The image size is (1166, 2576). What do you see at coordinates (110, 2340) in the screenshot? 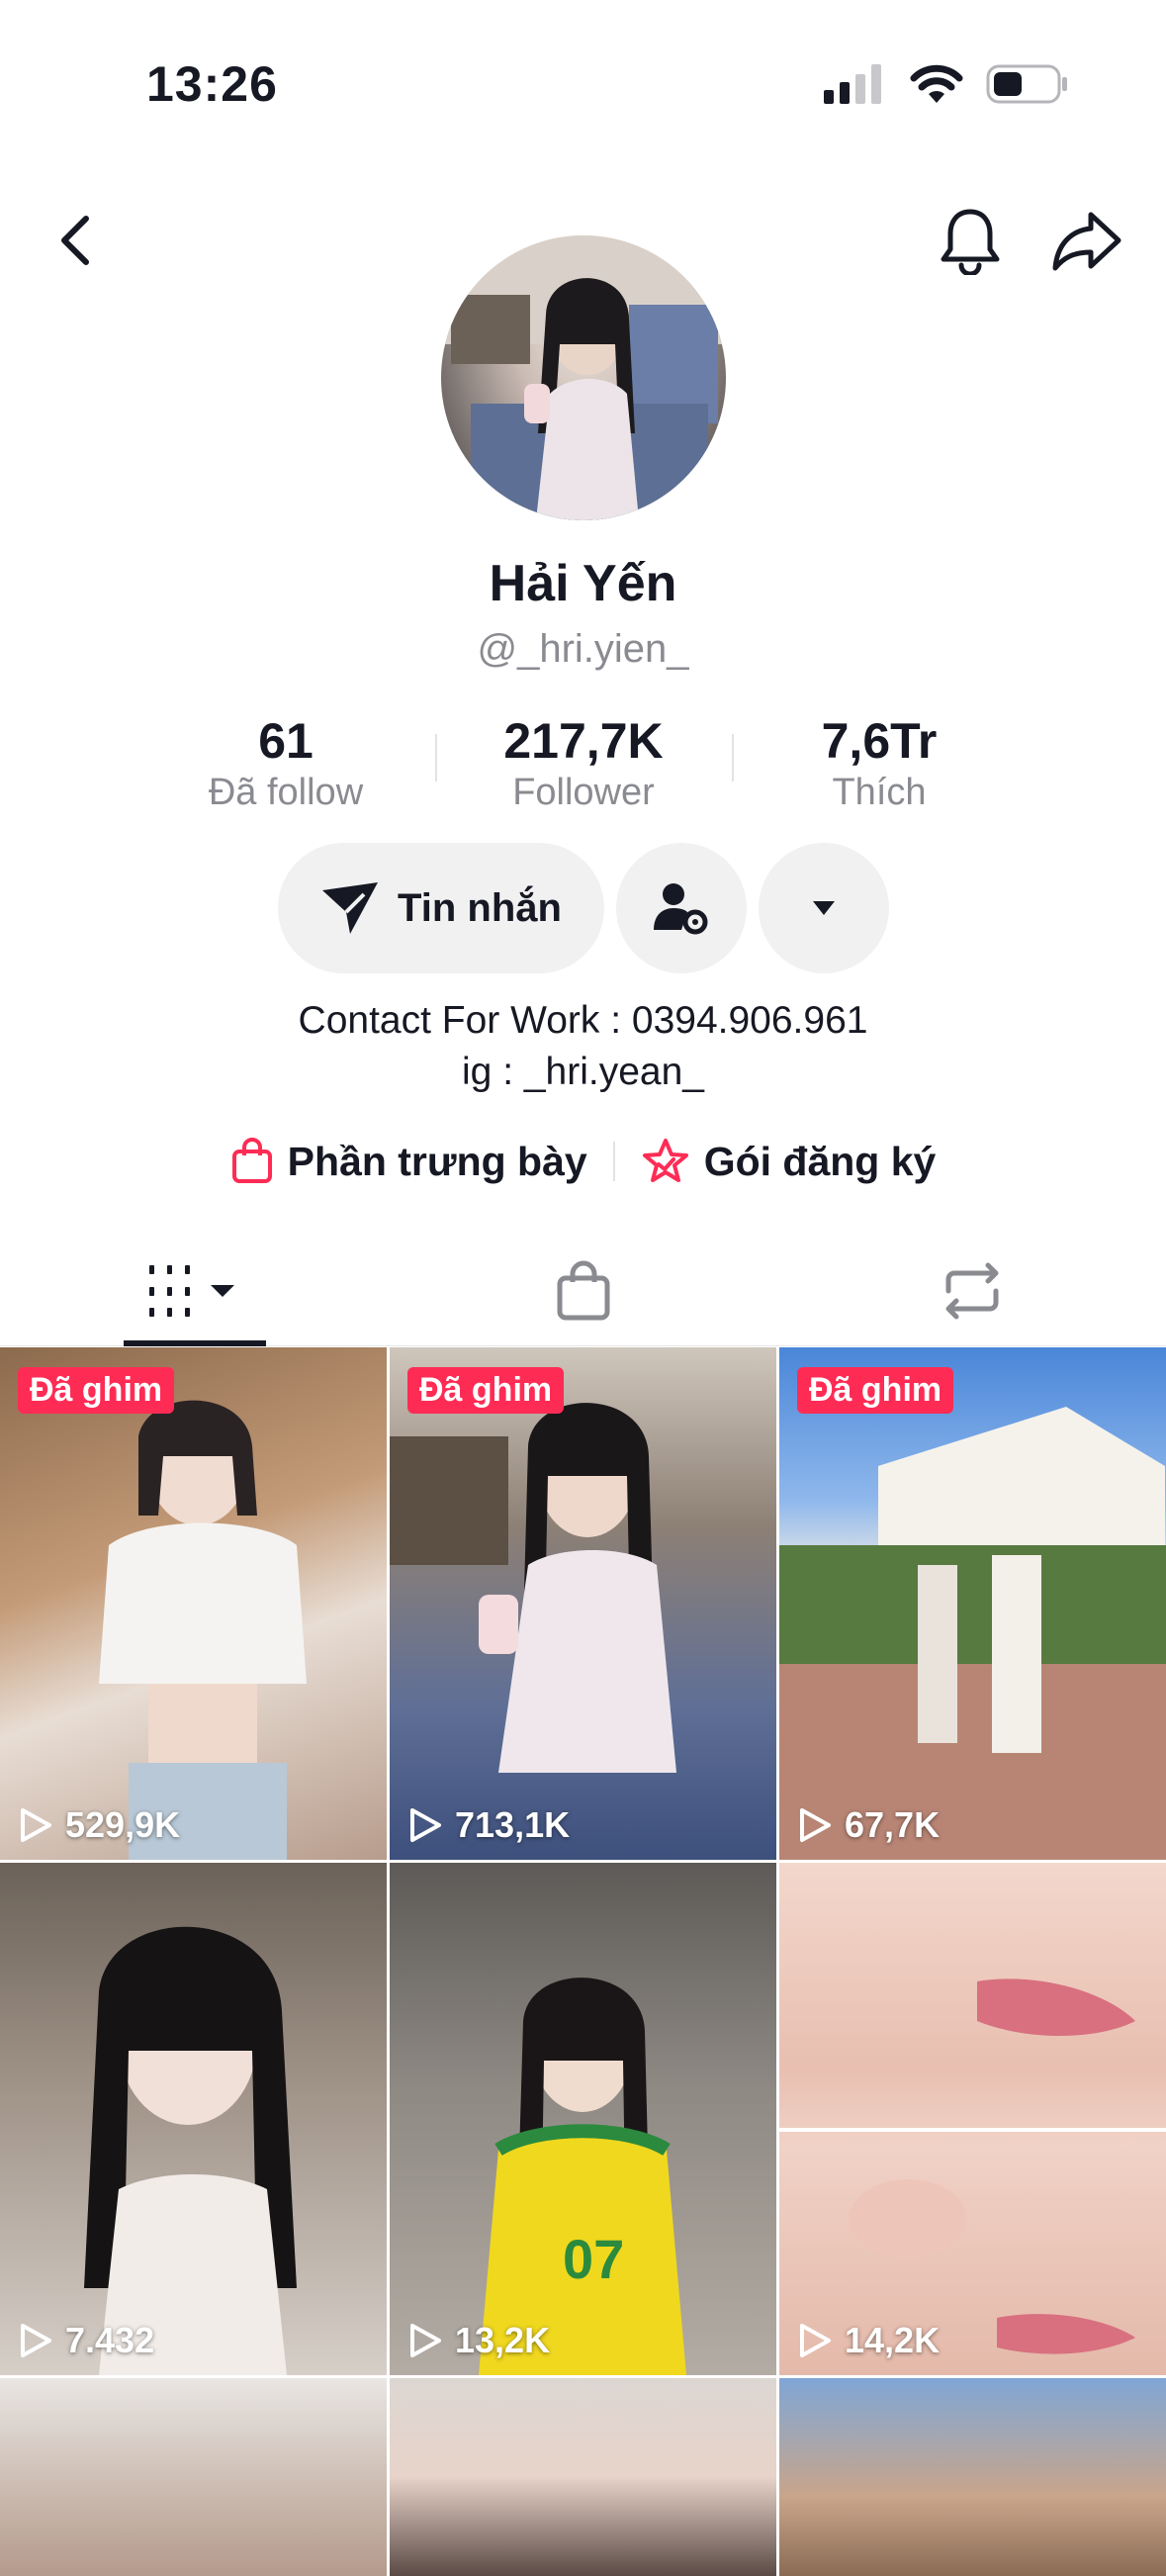
I see `view-count-value: 7.432` at bounding box center [110, 2340].